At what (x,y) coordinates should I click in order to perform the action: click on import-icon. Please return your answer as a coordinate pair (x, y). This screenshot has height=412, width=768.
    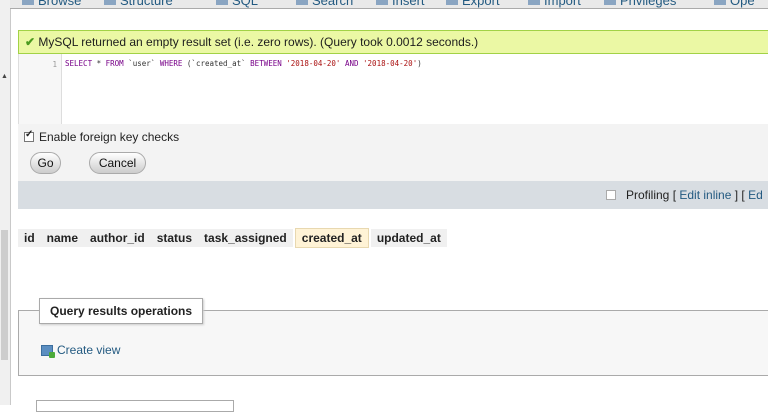
    Looking at the image, I should click on (534, 2).